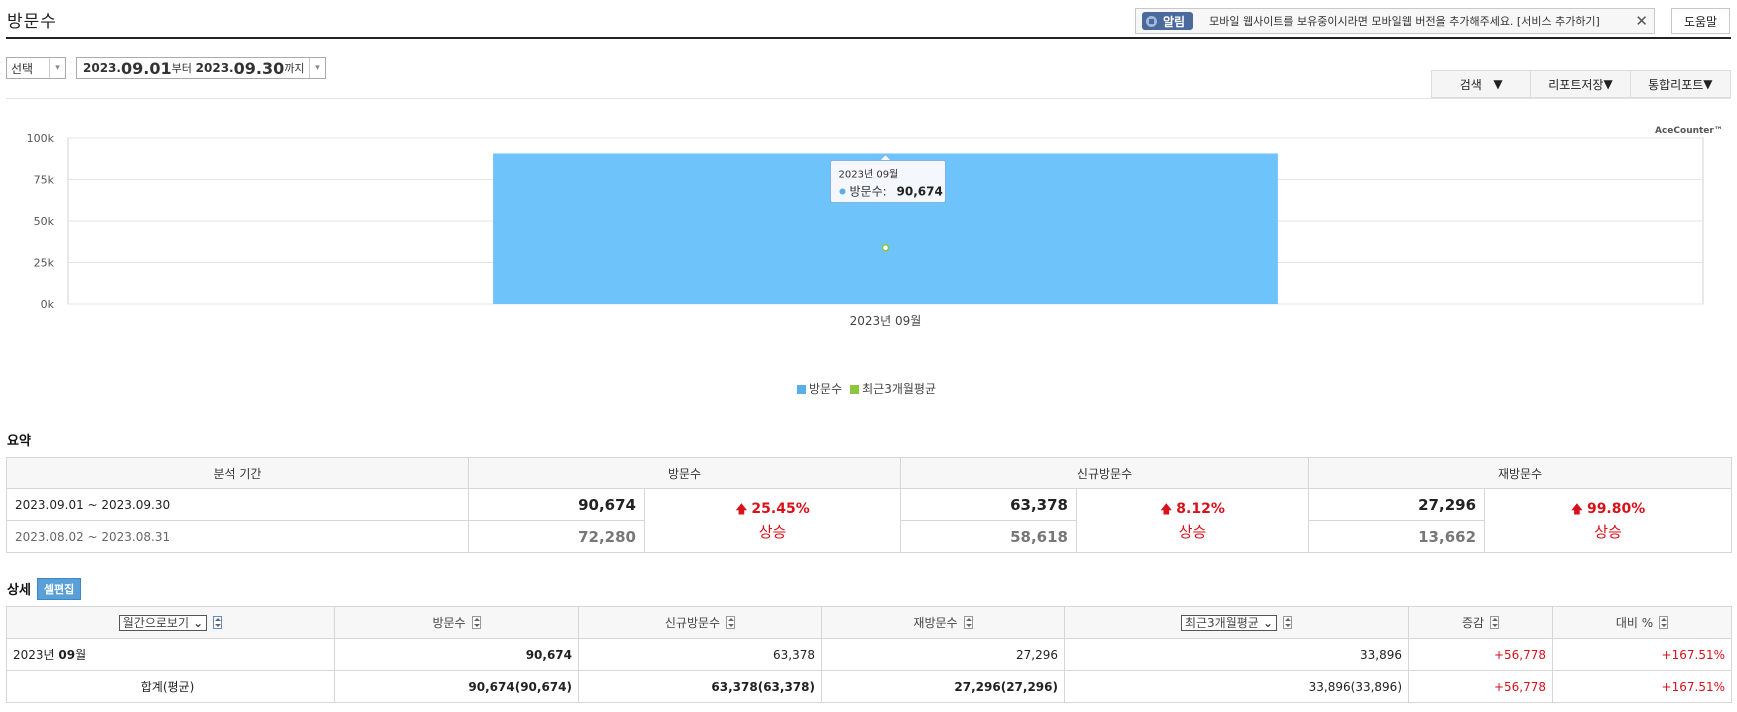 This screenshot has height=712, width=1737. I want to click on col-change: 증감, so click(1480, 622).